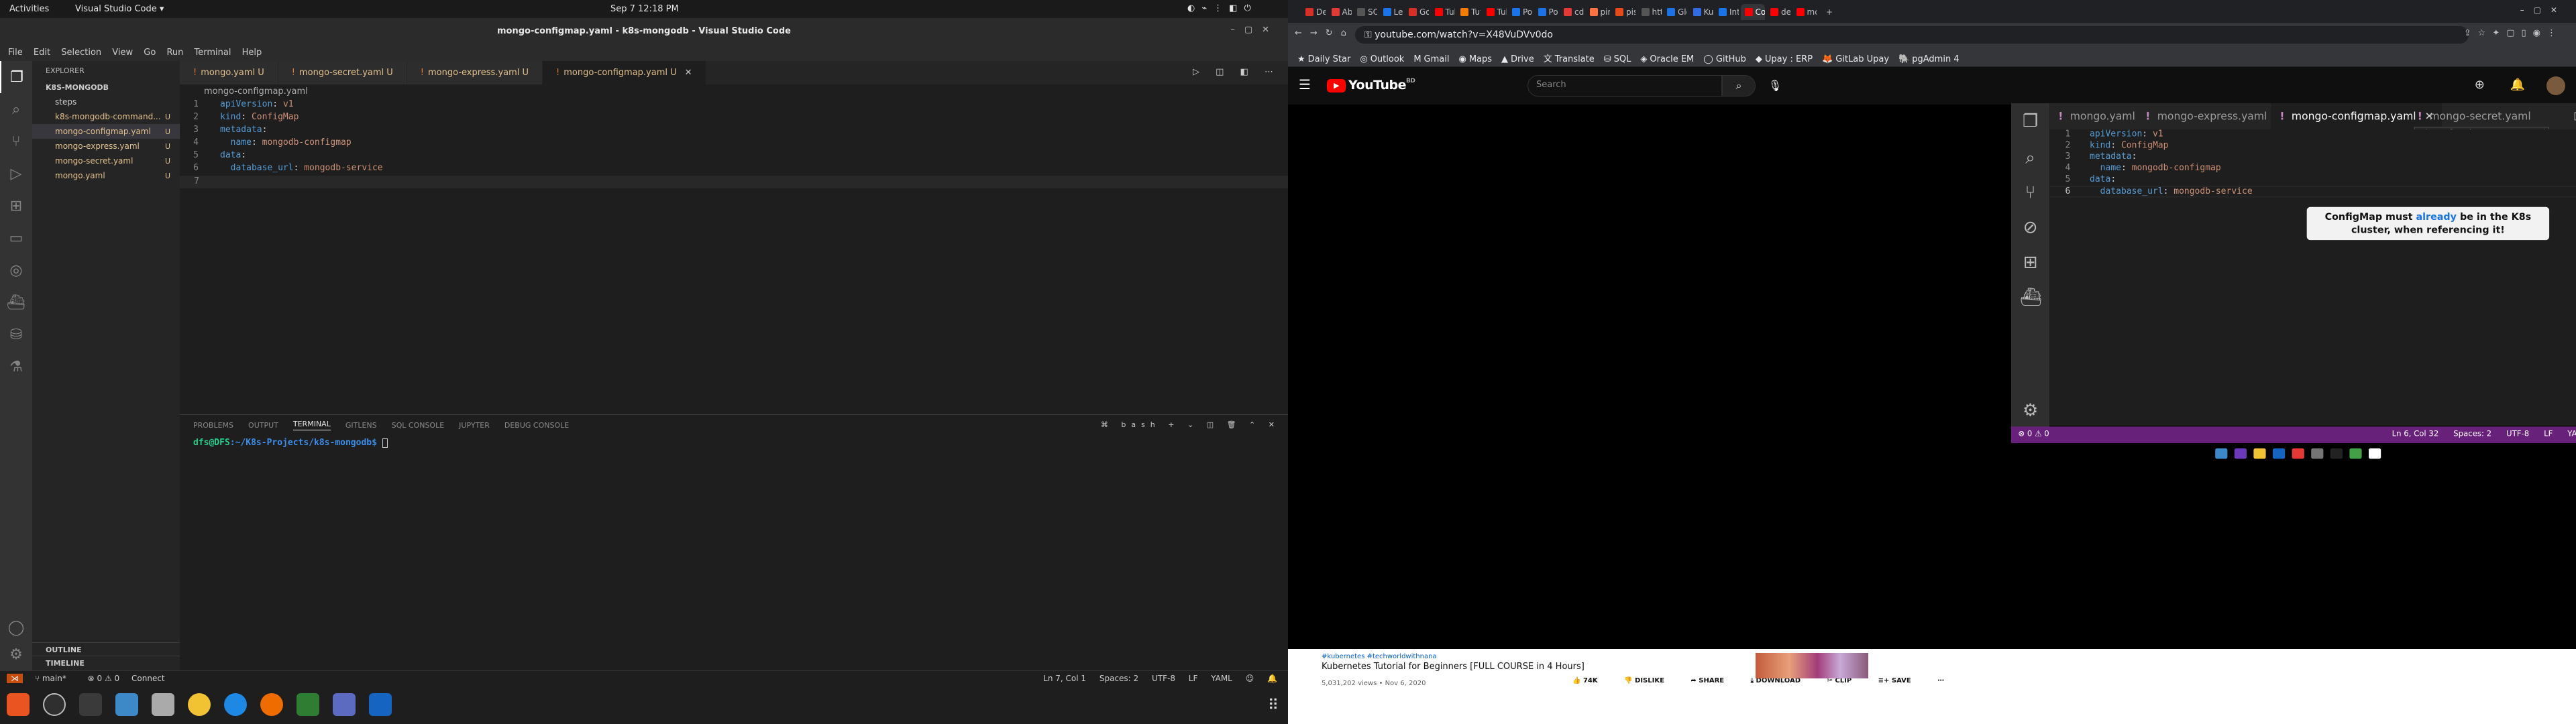 This screenshot has width=2576, height=724. I want to click on dislike-button: 👎 DISLIKE, so click(1650, 680).